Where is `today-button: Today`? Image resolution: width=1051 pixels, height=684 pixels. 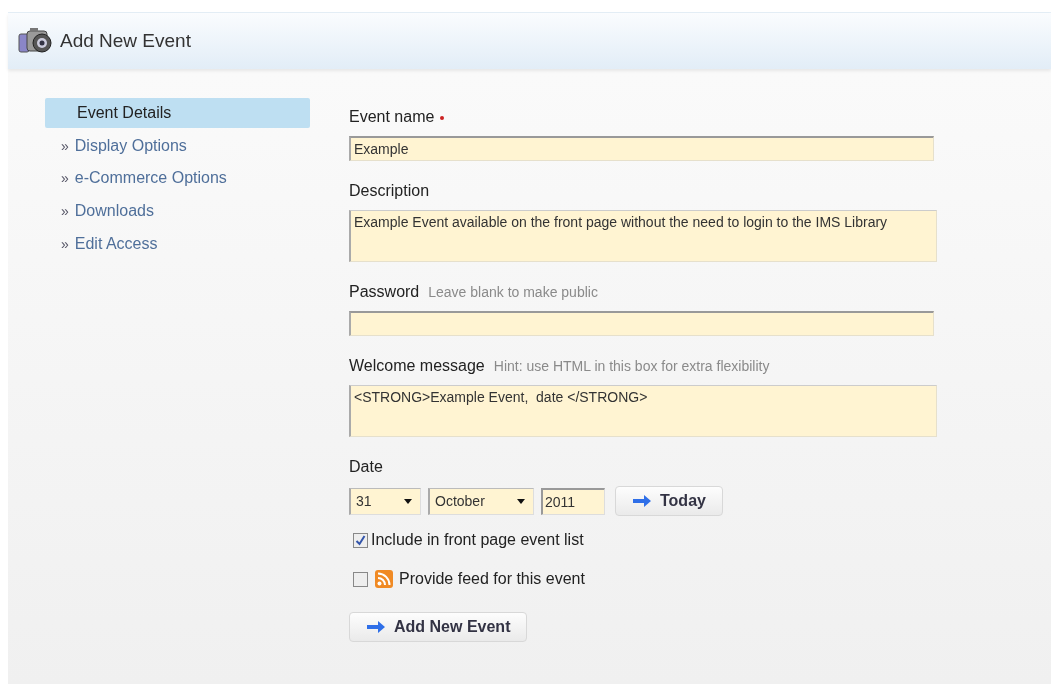
today-button: Today is located at coordinates (669, 501).